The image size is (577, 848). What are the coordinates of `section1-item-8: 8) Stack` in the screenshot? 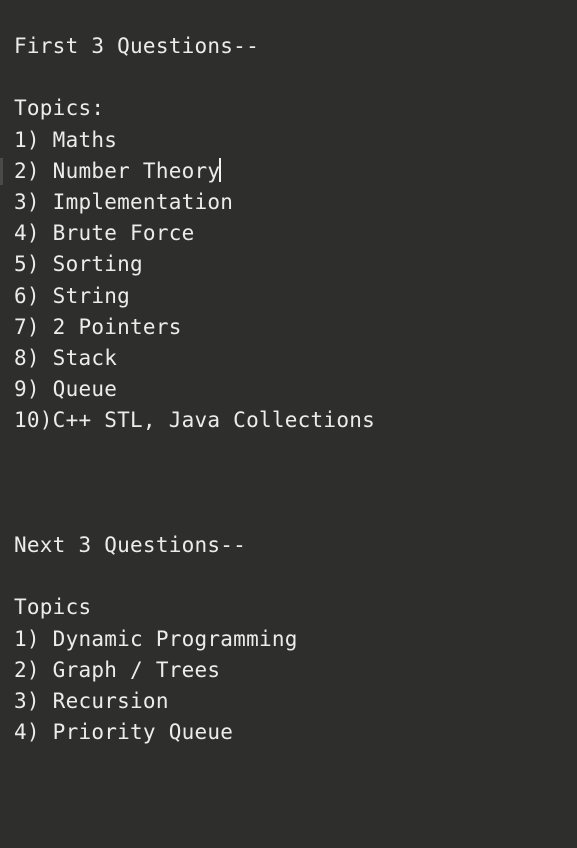 It's located at (66, 357).